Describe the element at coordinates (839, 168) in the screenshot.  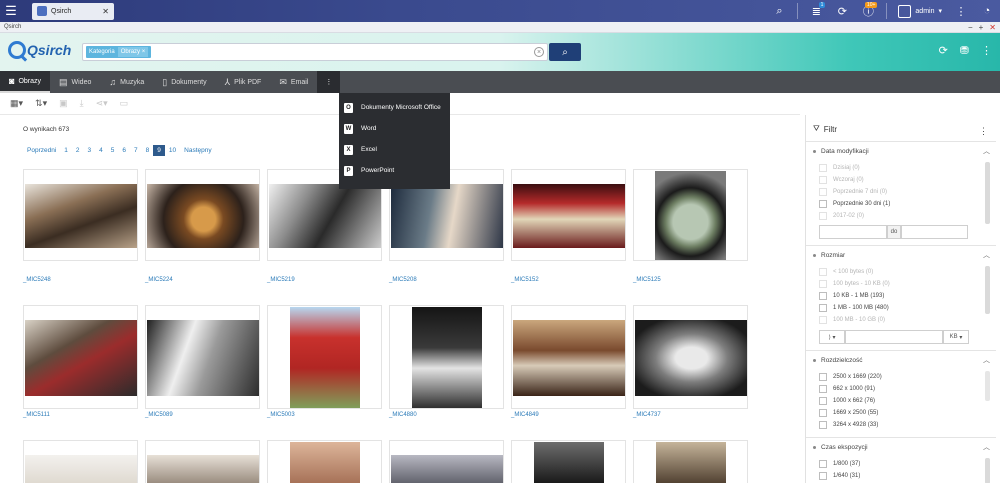
I see `filter-option: Dzisiaj (0)` at that location.